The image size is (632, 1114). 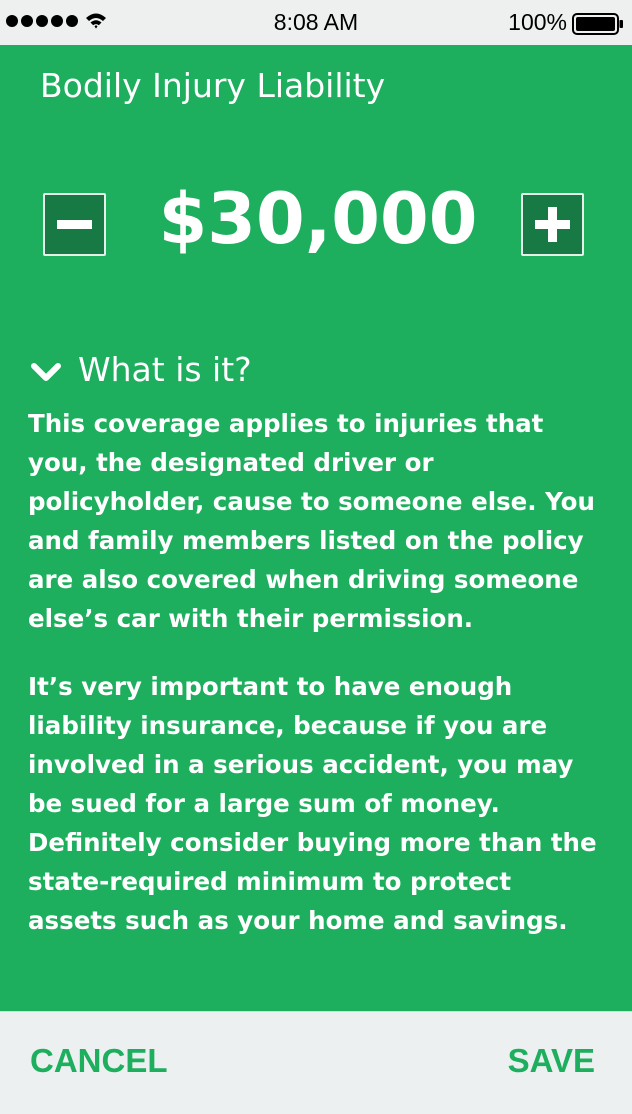 I want to click on footer-bar: CANCEL SAVE, so click(x=316, y=1062).